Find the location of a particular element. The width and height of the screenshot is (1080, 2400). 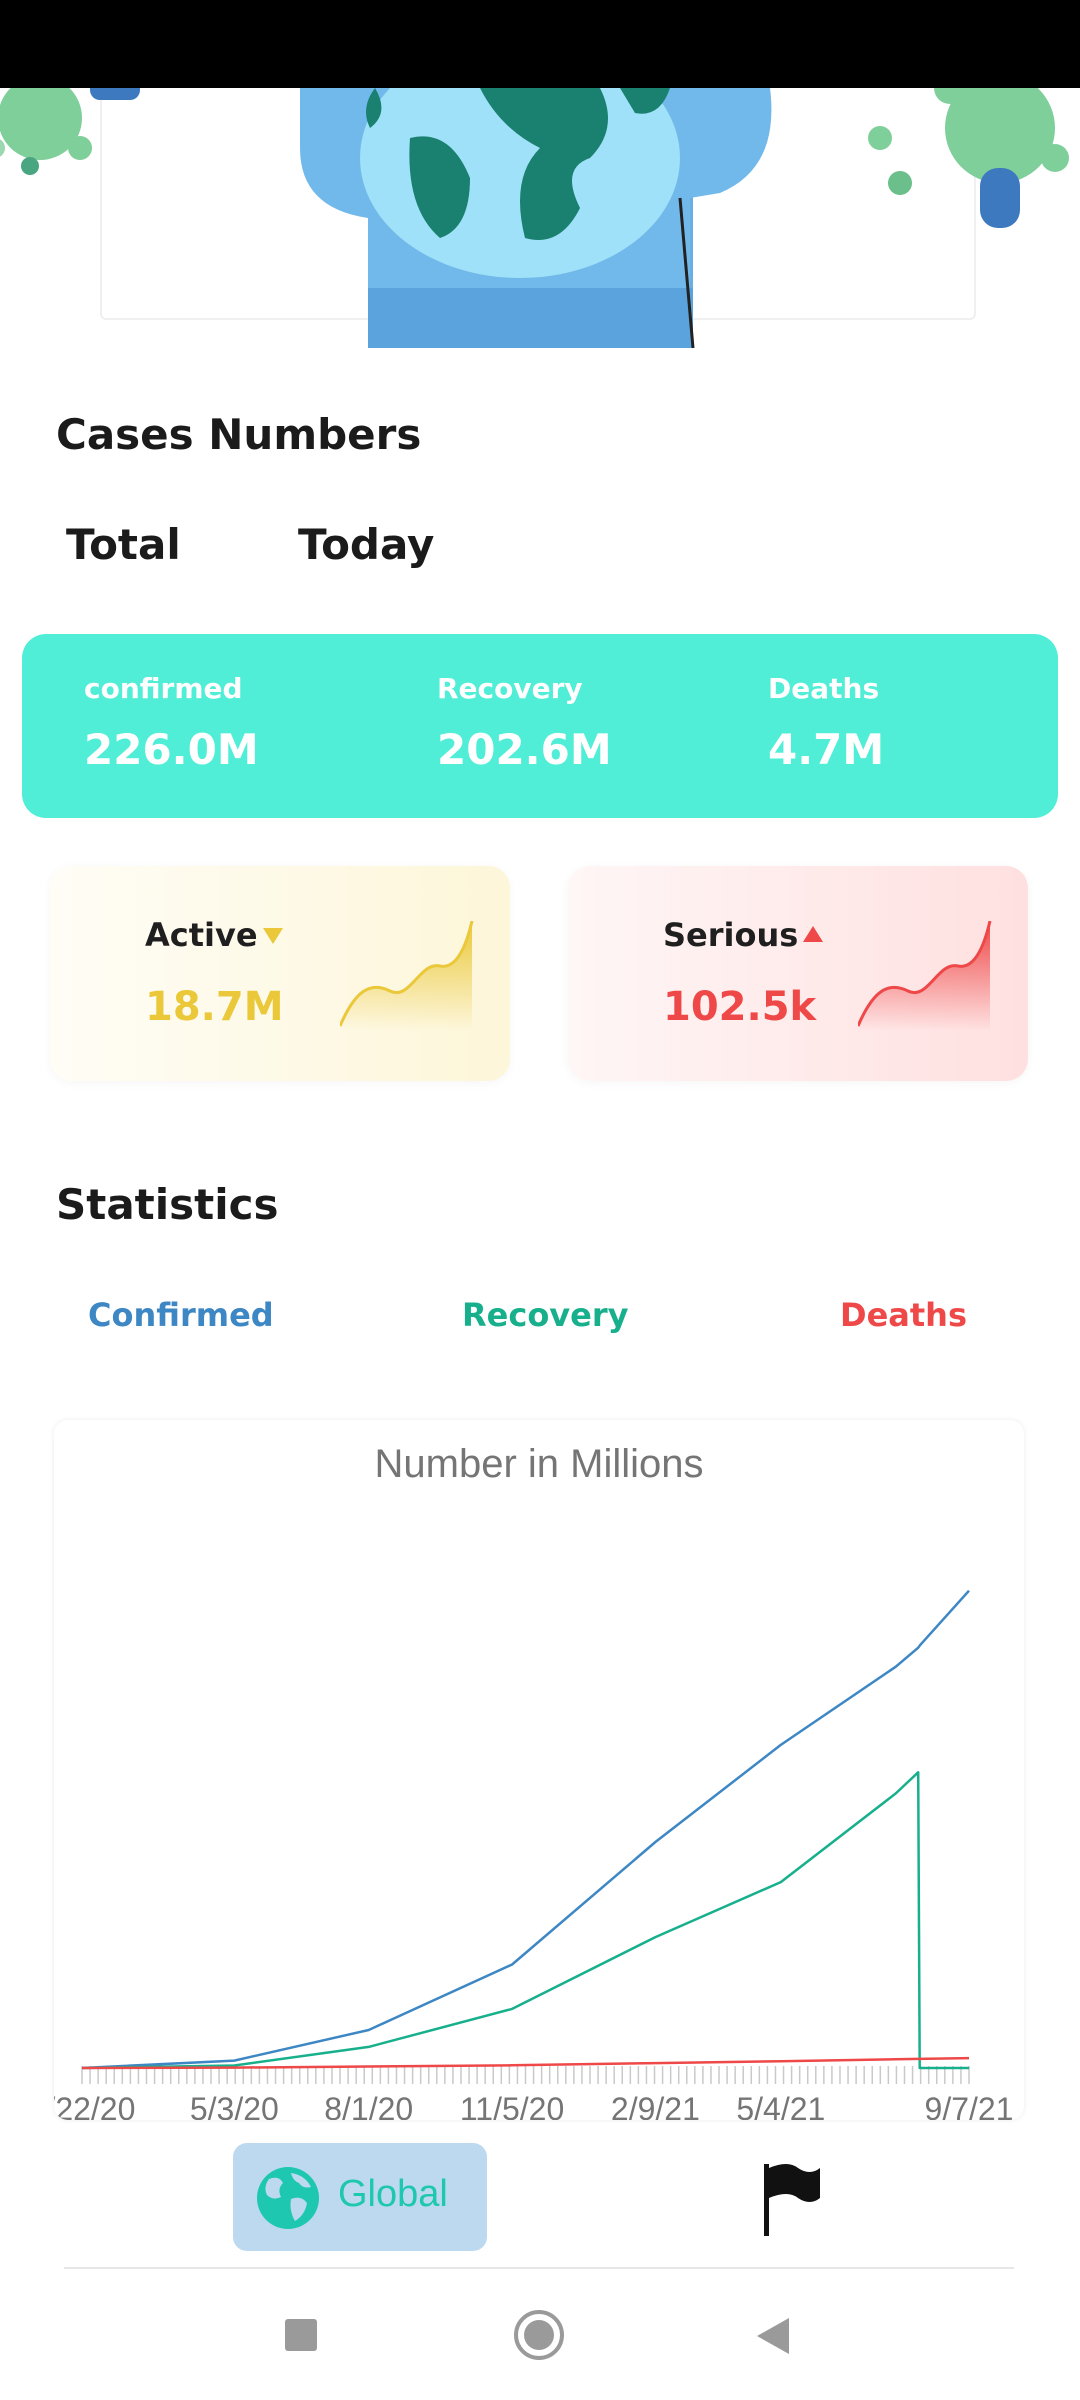

x-tick-label: 8/1/20 is located at coordinates (368, 2105).